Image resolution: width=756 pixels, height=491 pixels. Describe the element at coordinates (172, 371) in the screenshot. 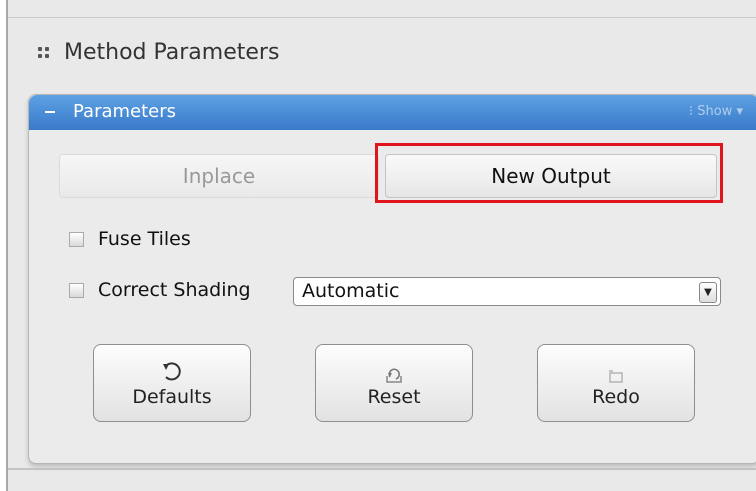

I see `undo-arrow-icon` at that location.